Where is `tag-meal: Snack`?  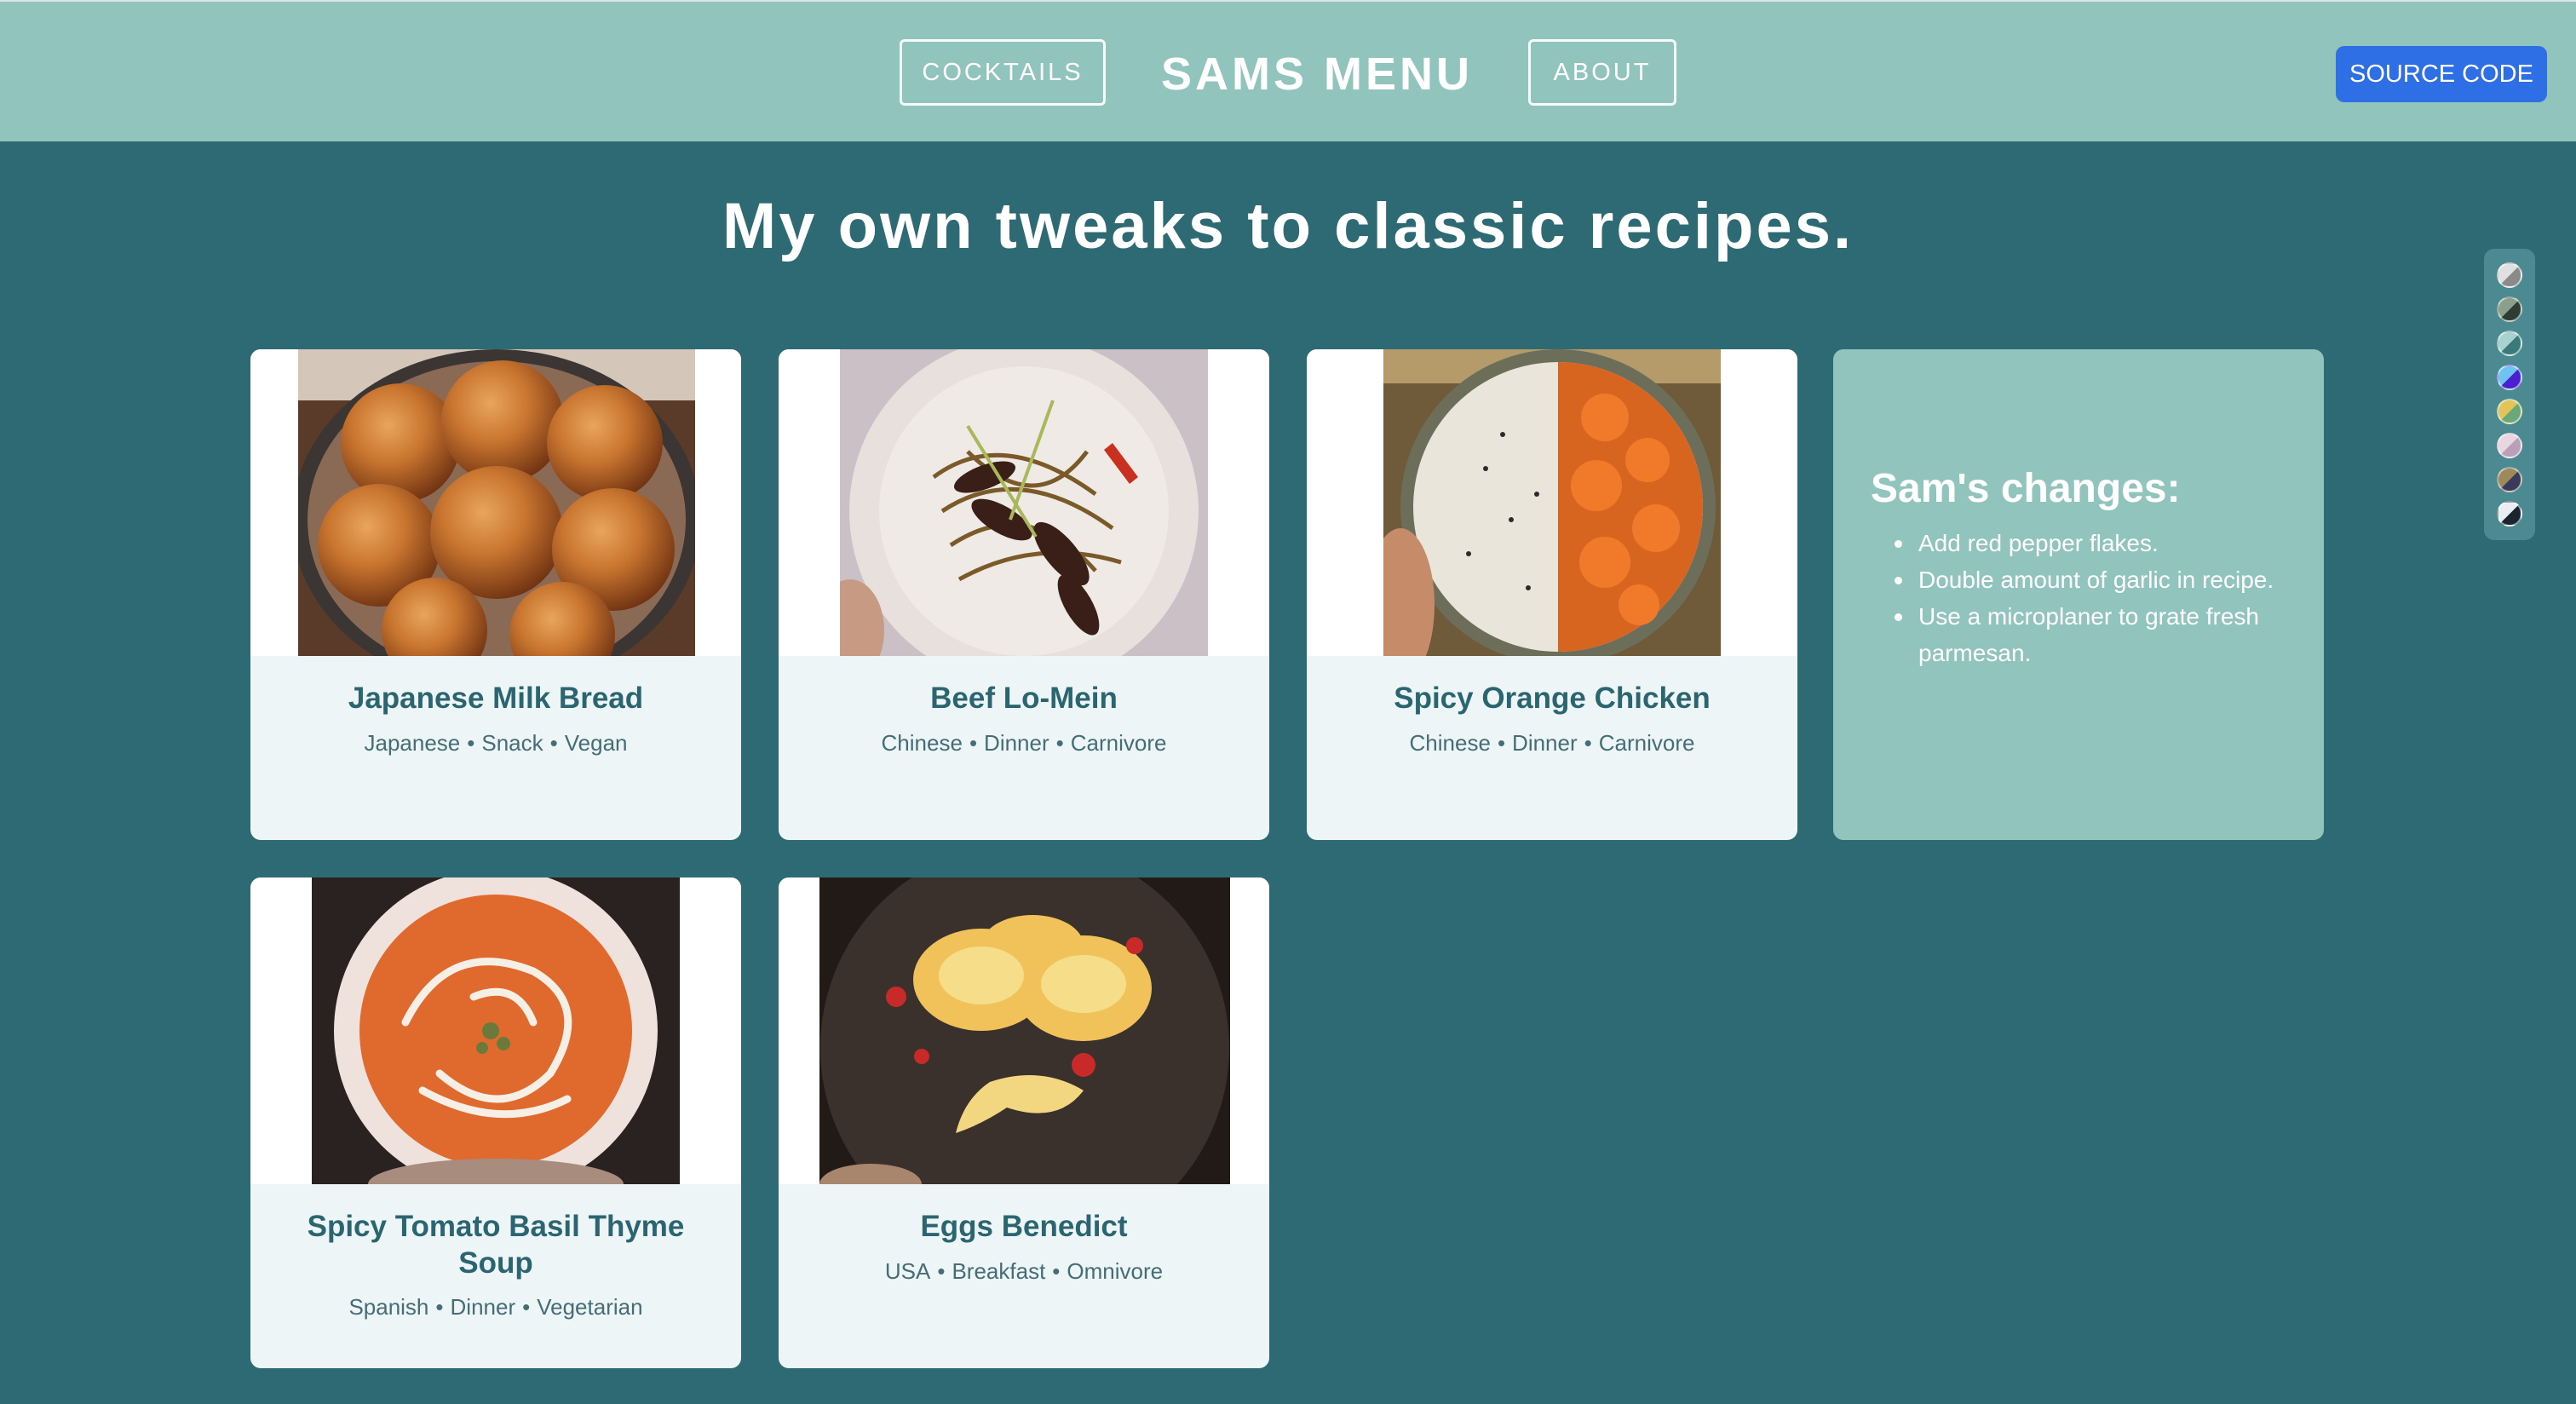
tag-meal: Snack is located at coordinates (512, 743).